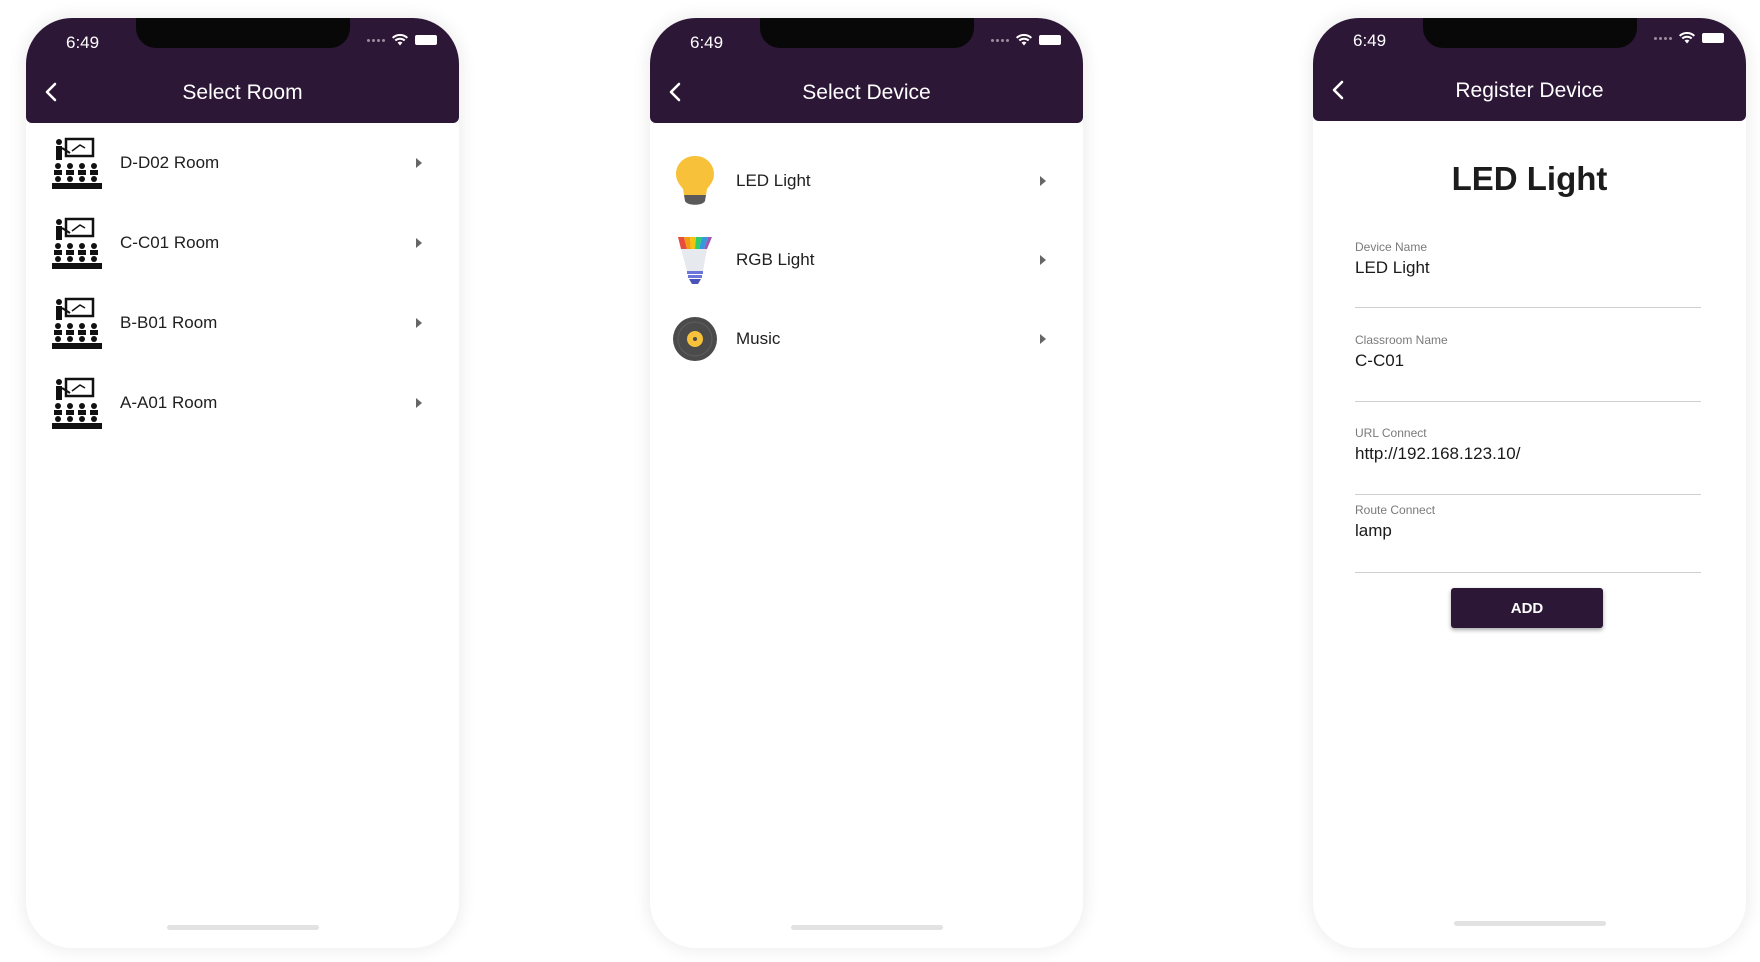  I want to click on add-button: ADD, so click(1527, 608).